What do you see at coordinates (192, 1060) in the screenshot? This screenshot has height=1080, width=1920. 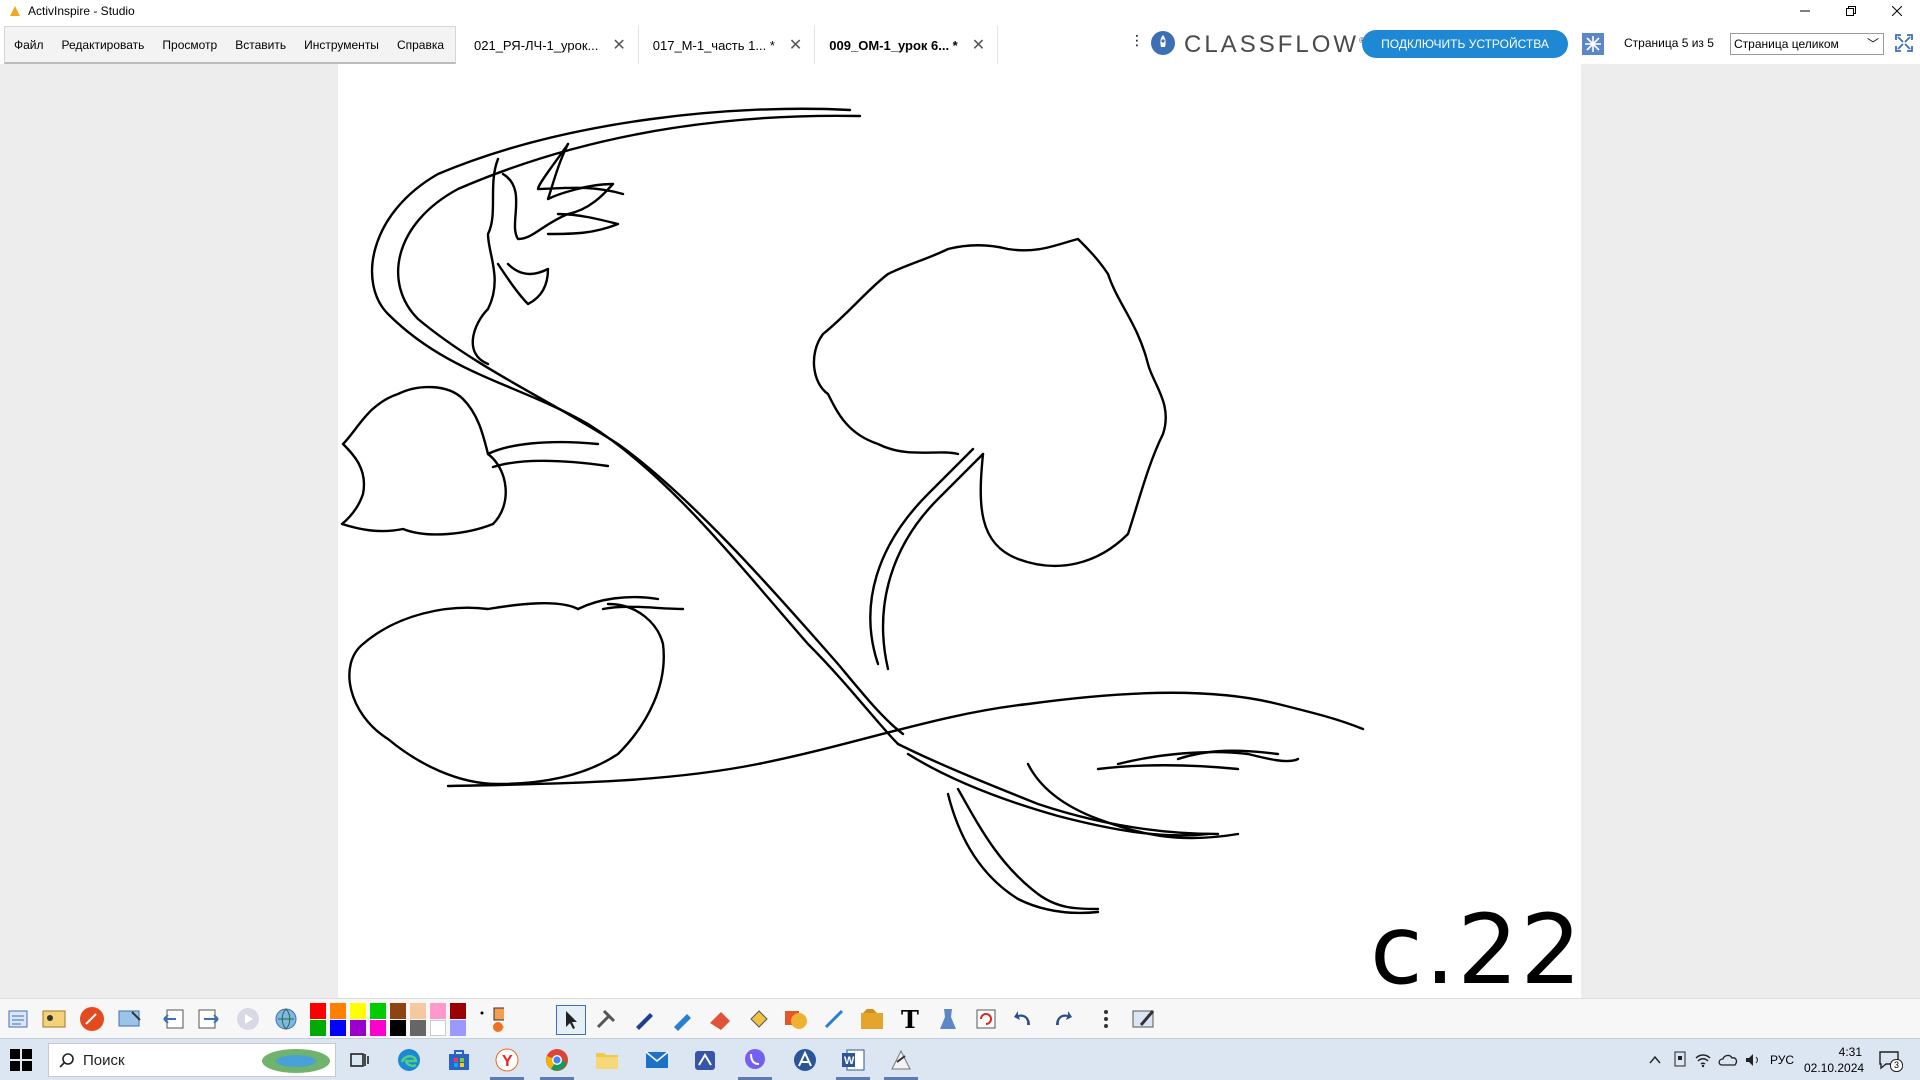 I see `taskbar-search-input: Поиск` at bounding box center [192, 1060].